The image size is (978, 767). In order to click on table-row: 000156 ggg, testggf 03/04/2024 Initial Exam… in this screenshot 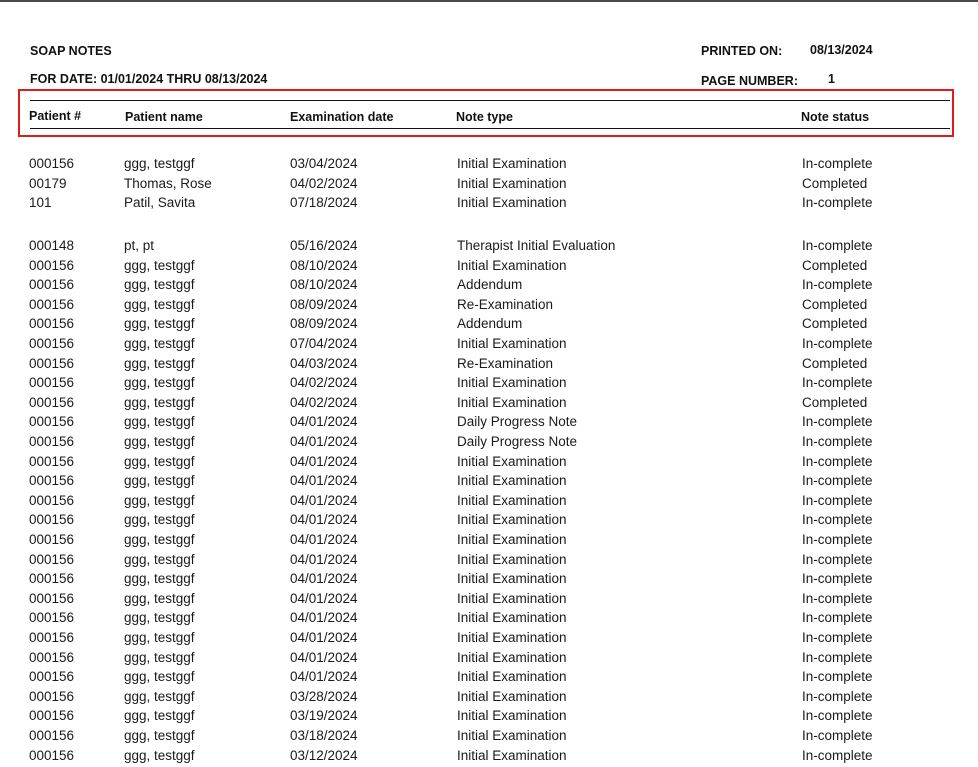, I will do `click(489, 165)`.